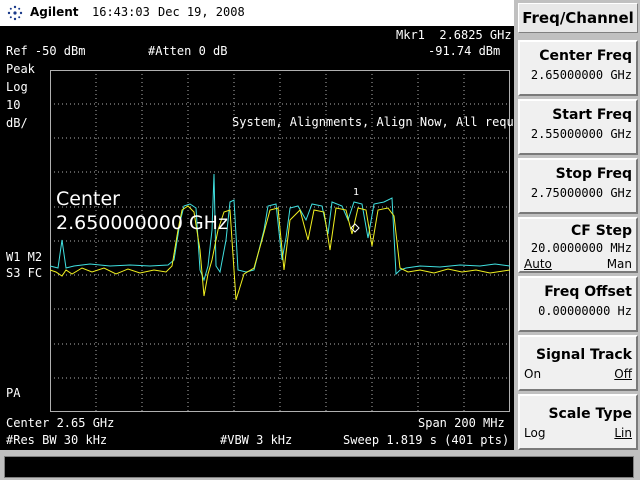  Describe the element at coordinates (578, 422) in the screenshot. I see `scale-type-button: Scale Type Log Lin` at that location.